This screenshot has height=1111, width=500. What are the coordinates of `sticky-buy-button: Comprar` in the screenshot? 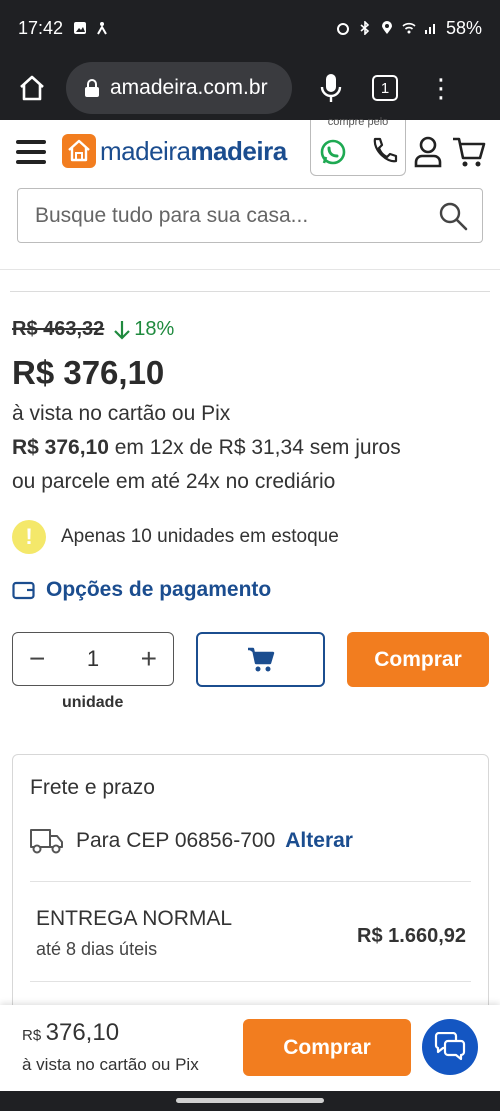 It's located at (327, 1047).